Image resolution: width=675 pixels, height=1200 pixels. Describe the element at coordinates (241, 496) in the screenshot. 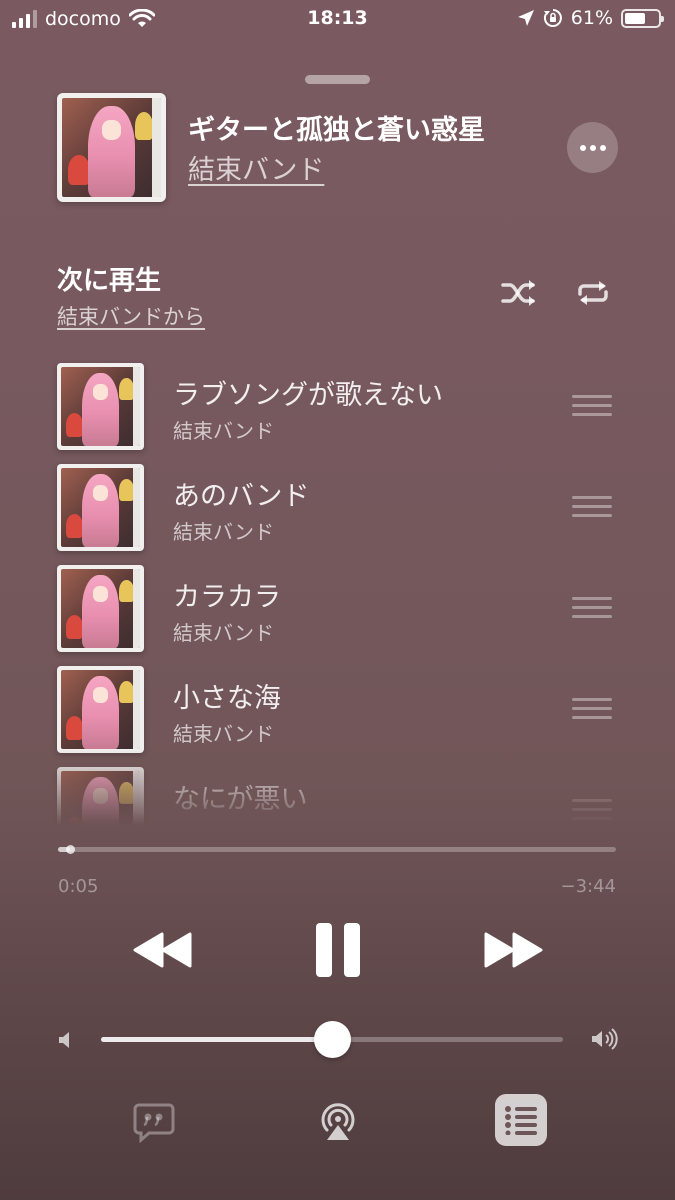

I see `queue-track-title: あのバンド` at that location.